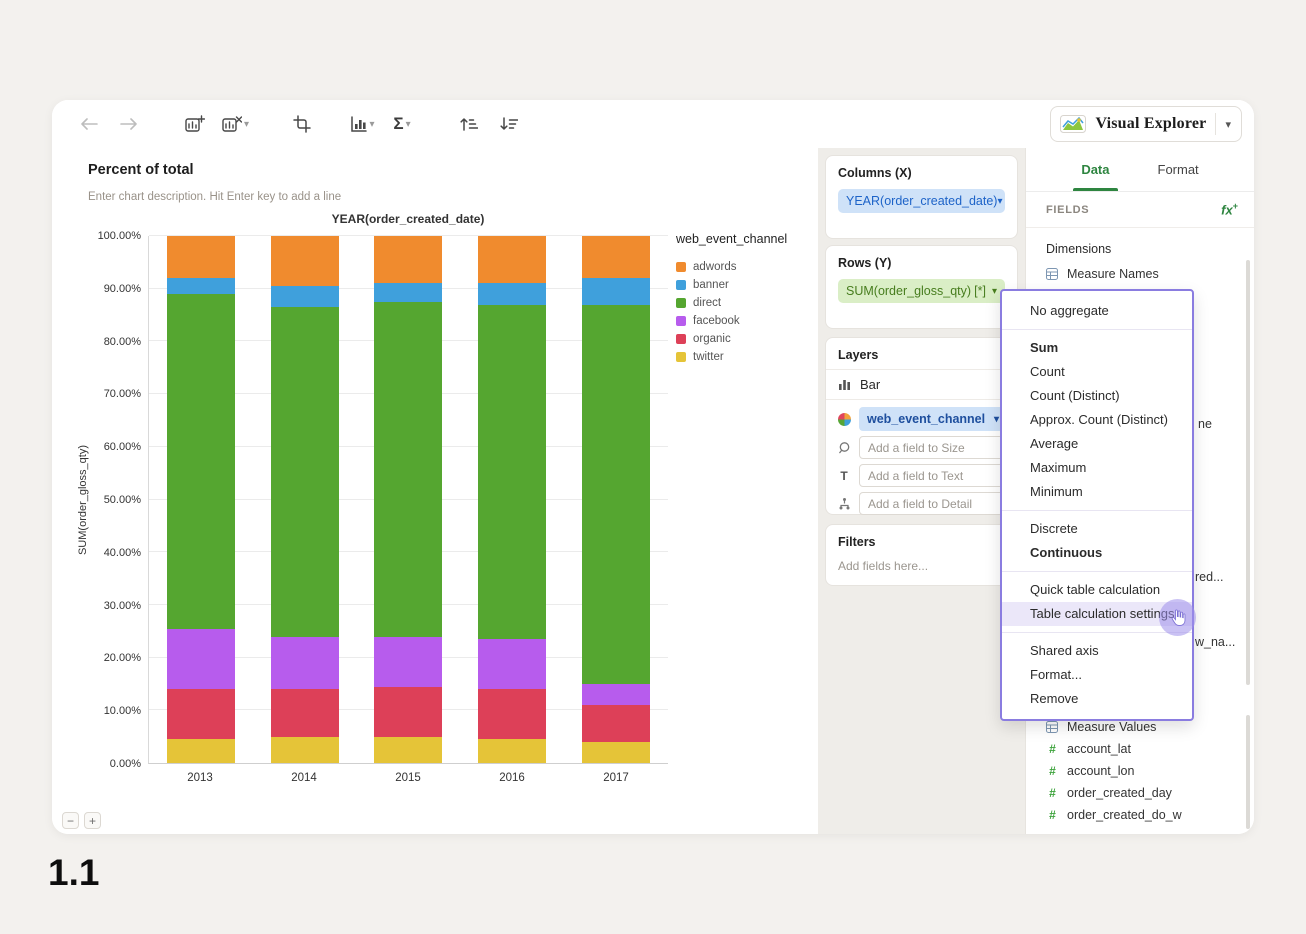 This screenshot has height=934, width=1306. Describe the element at coordinates (1097, 492) in the screenshot. I see `menu-item-minimum: Minimum` at that location.